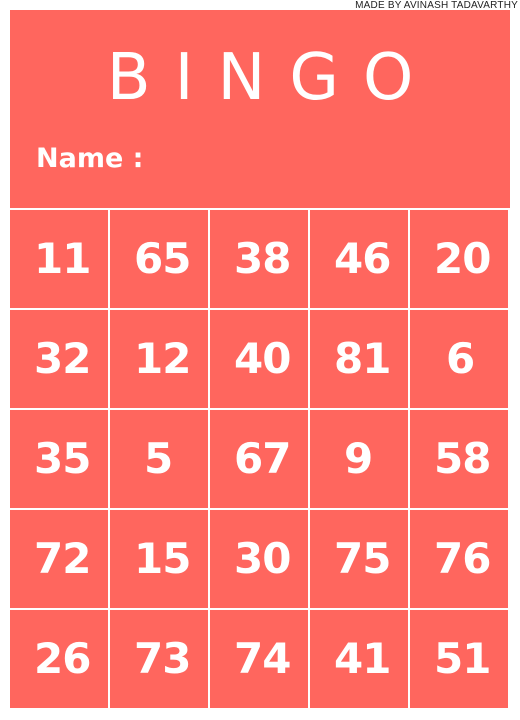 Image resolution: width=520 pixels, height=720 pixels. I want to click on bingo-cell: 51, so click(459, 659).